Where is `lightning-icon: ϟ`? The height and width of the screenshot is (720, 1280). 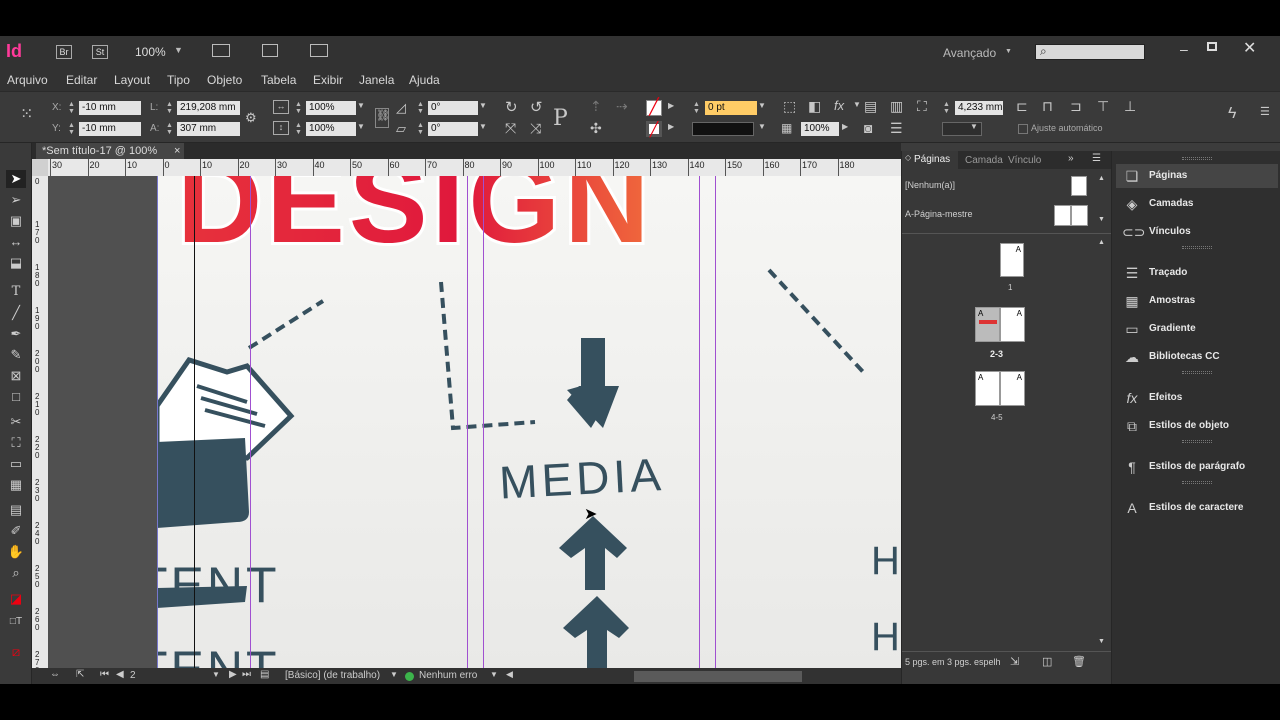
lightning-icon: ϟ is located at coordinates (1232, 114).